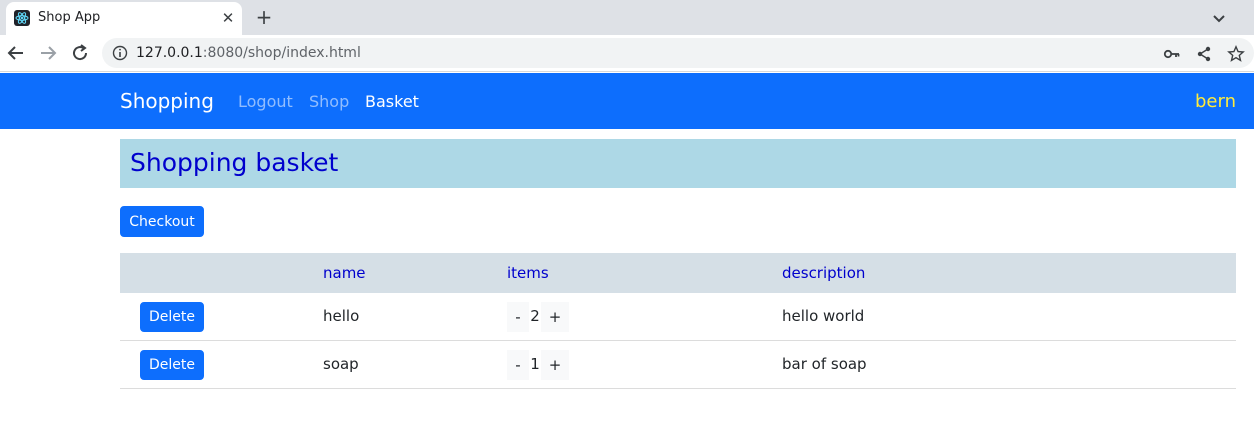  What do you see at coordinates (528, 273) in the screenshot?
I see `column-header-items: items` at bounding box center [528, 273].